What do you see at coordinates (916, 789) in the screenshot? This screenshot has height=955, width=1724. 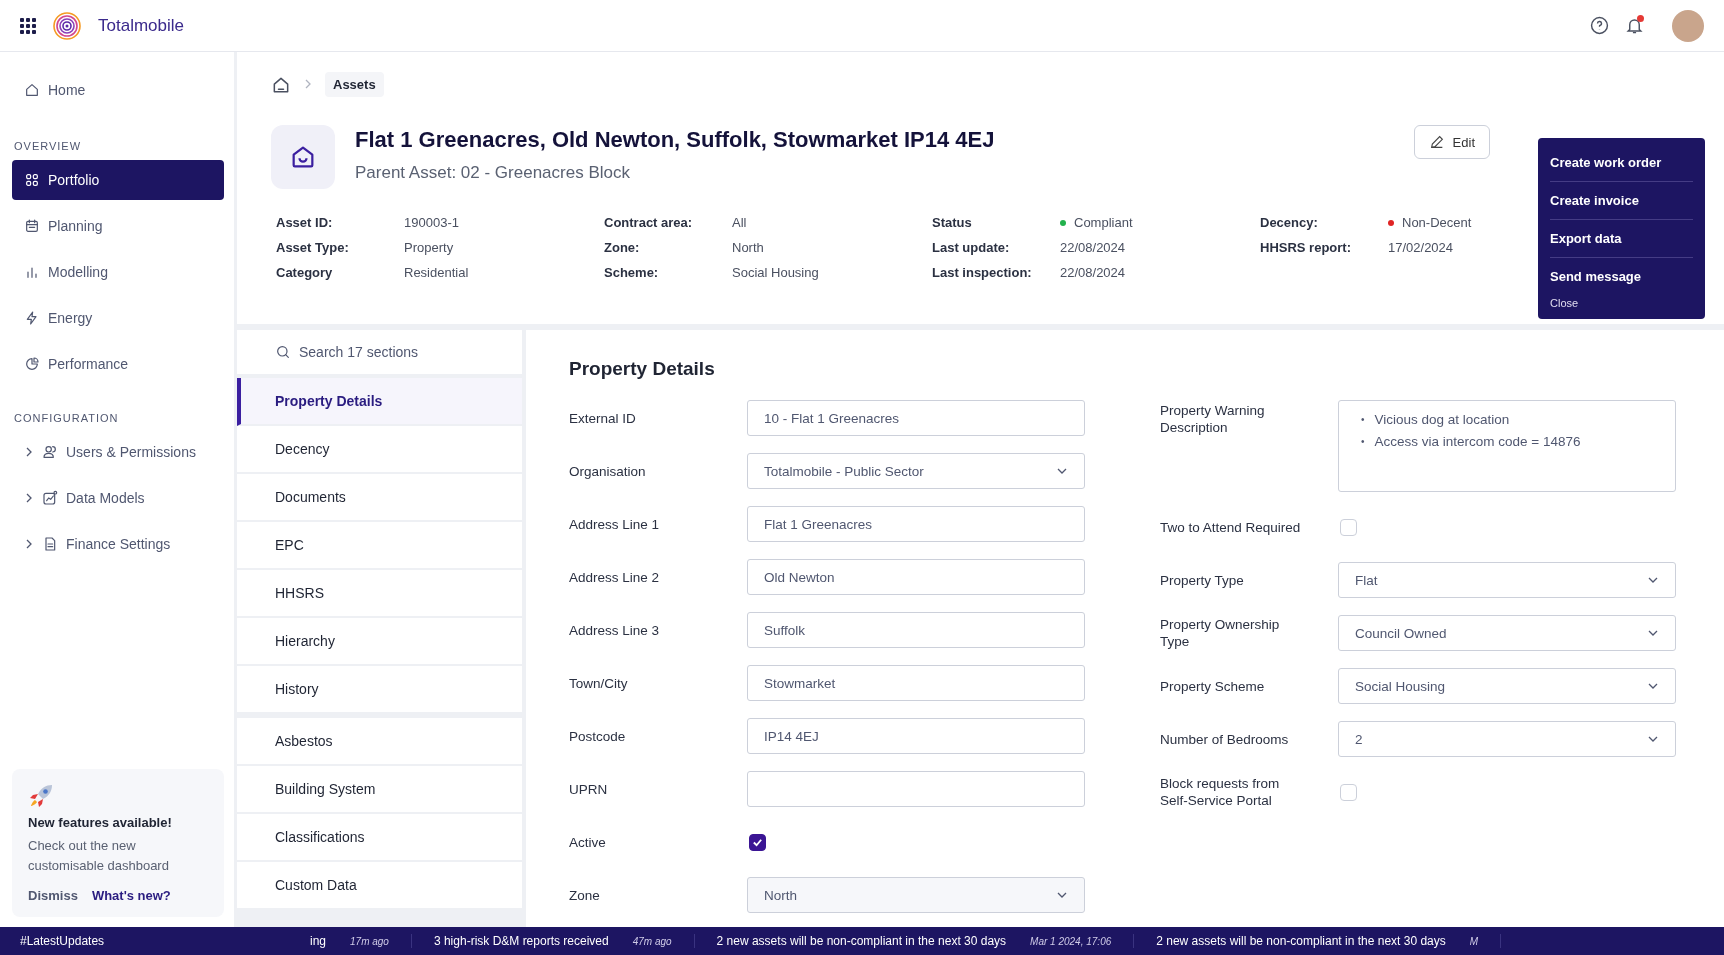 I see `text-field` at bounding box center [916, 789].